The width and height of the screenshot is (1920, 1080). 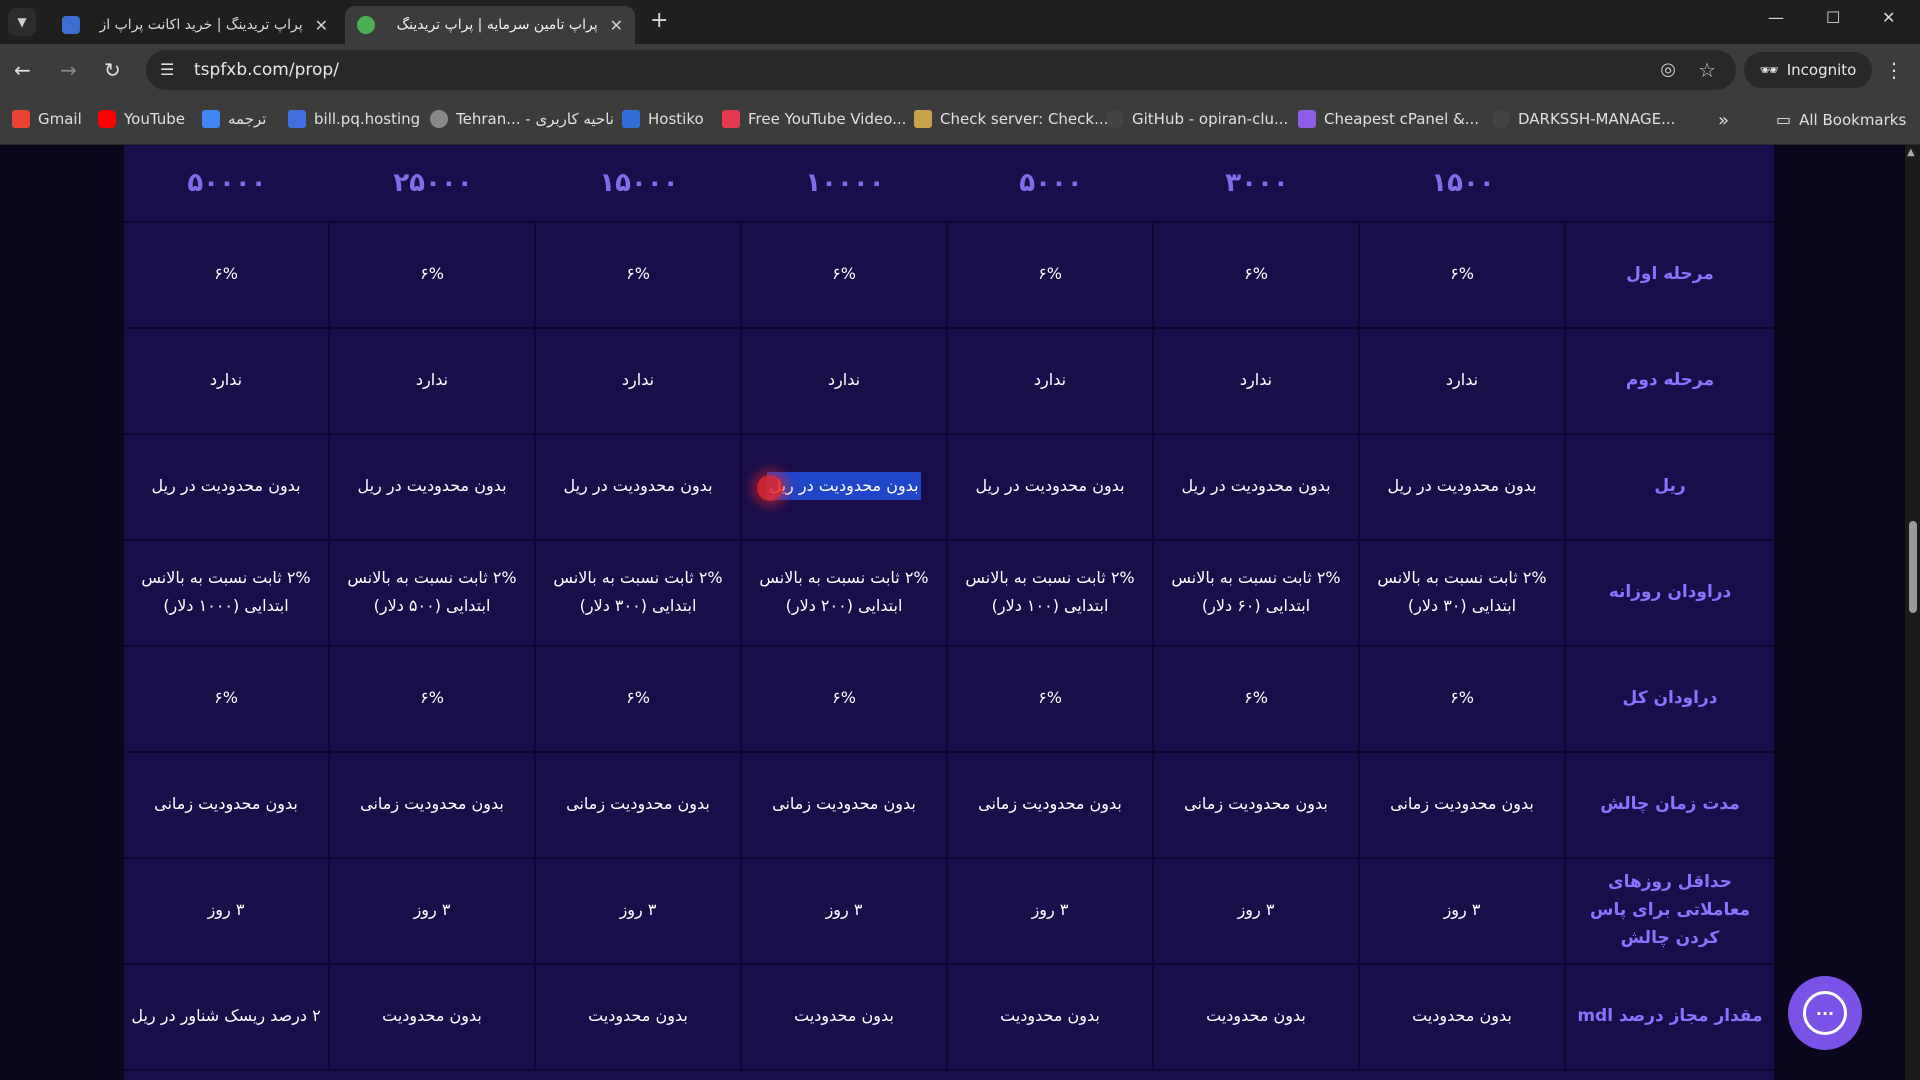 I want to click on more-bookmarks-chevron-icon: », so click(x=1723, y=120).